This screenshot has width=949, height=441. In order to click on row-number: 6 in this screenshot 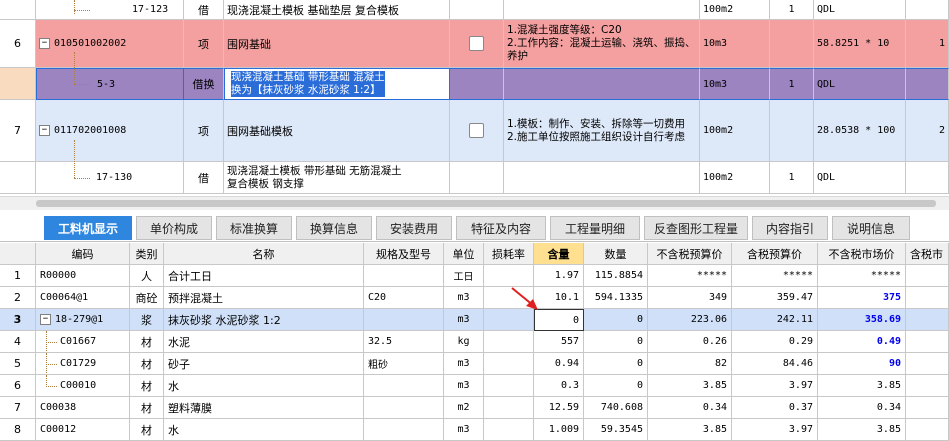, I will do `click(18, 386)`.